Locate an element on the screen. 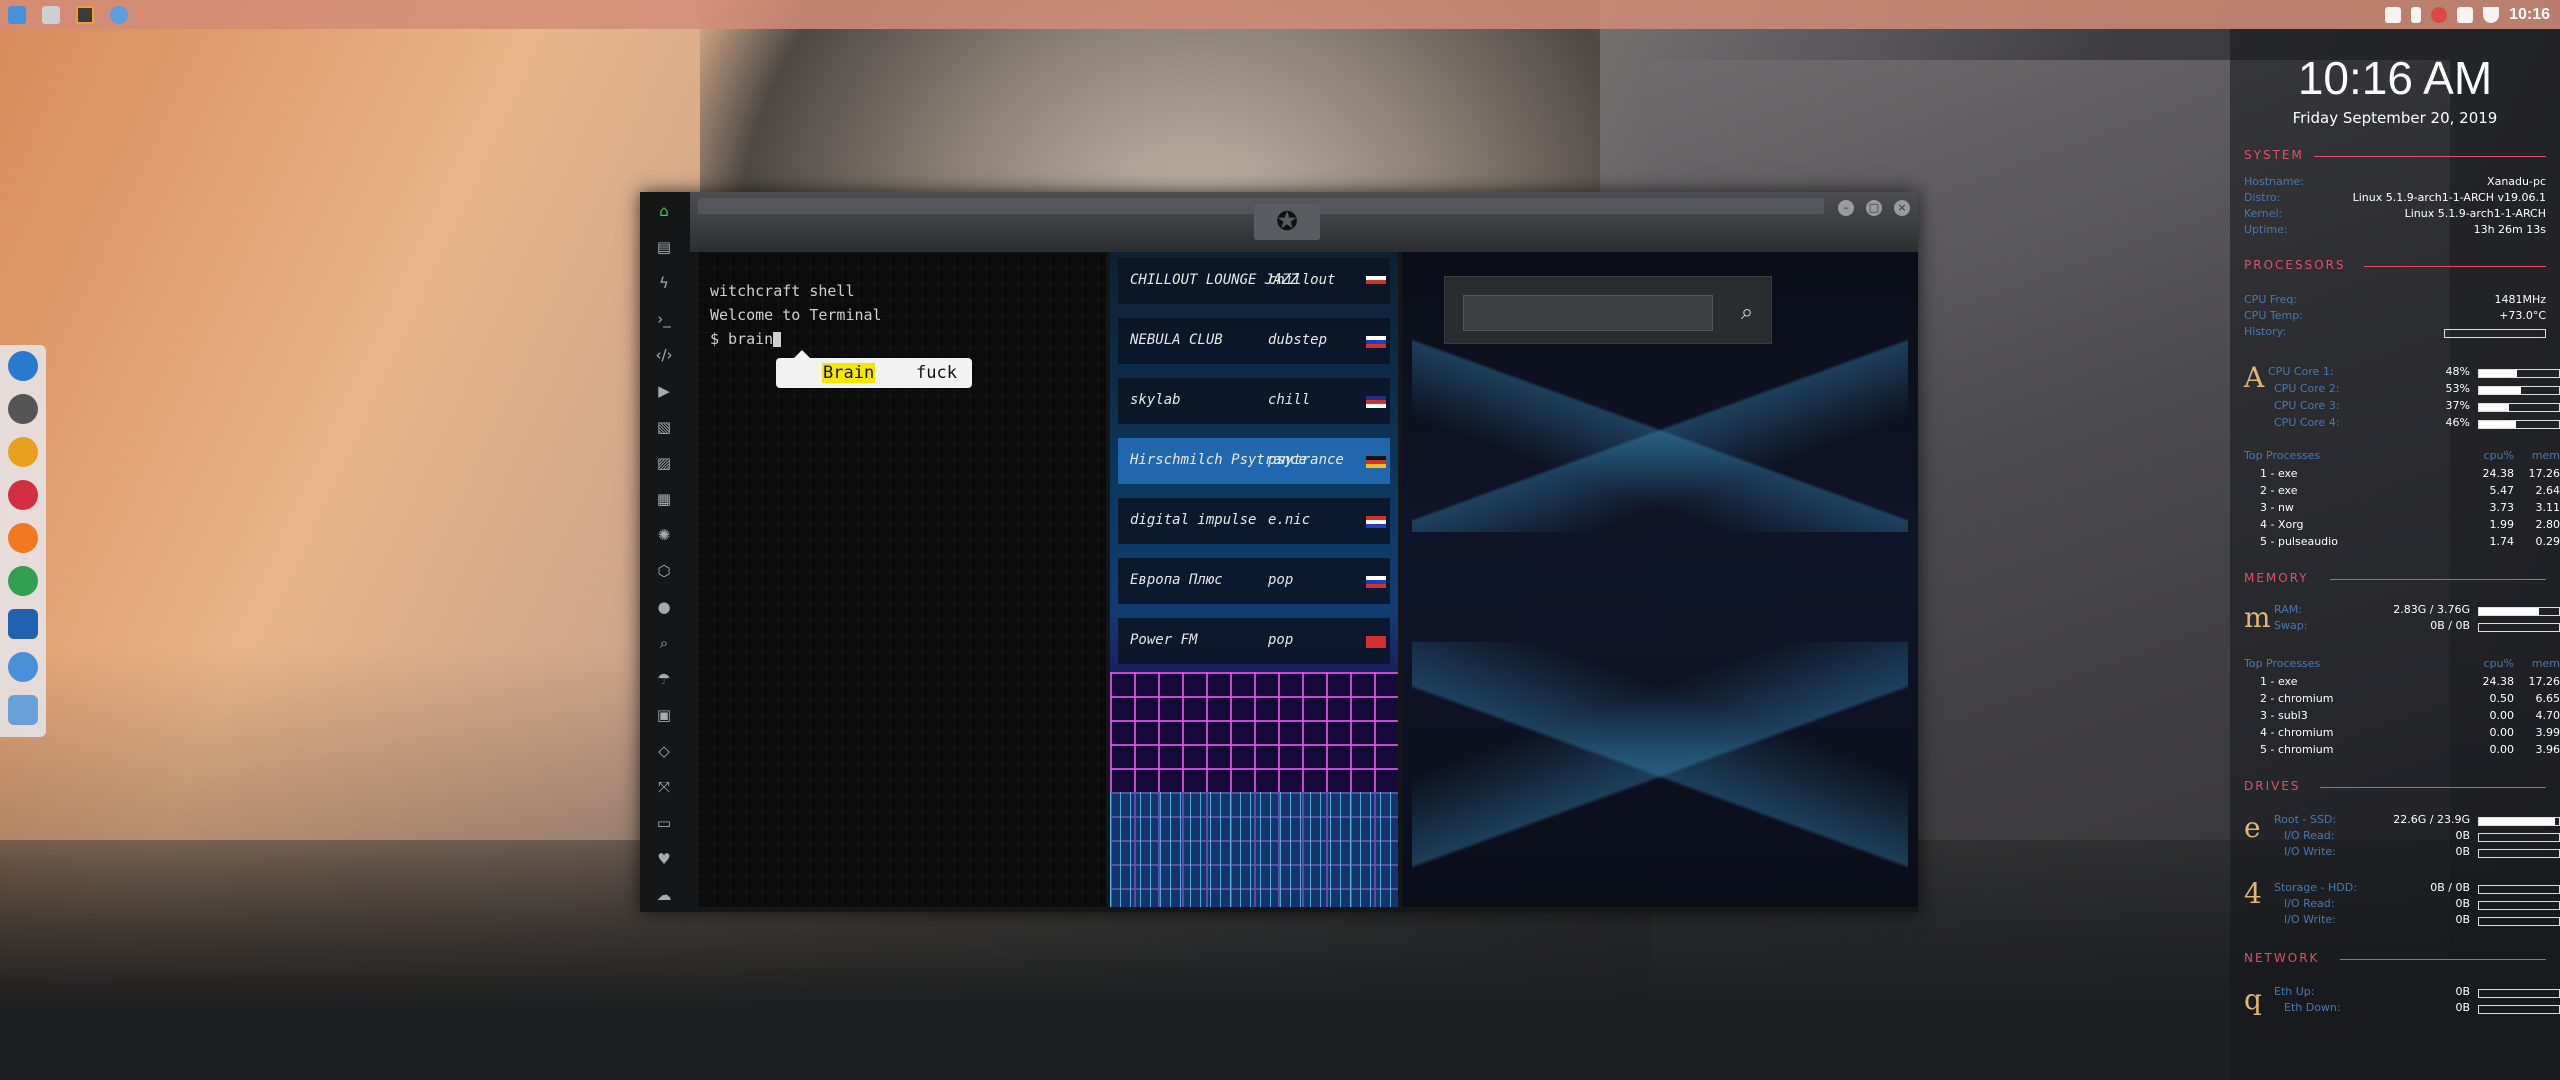 The image size is (2560, 1080). settings-icon is located at coordinates (23, 452).